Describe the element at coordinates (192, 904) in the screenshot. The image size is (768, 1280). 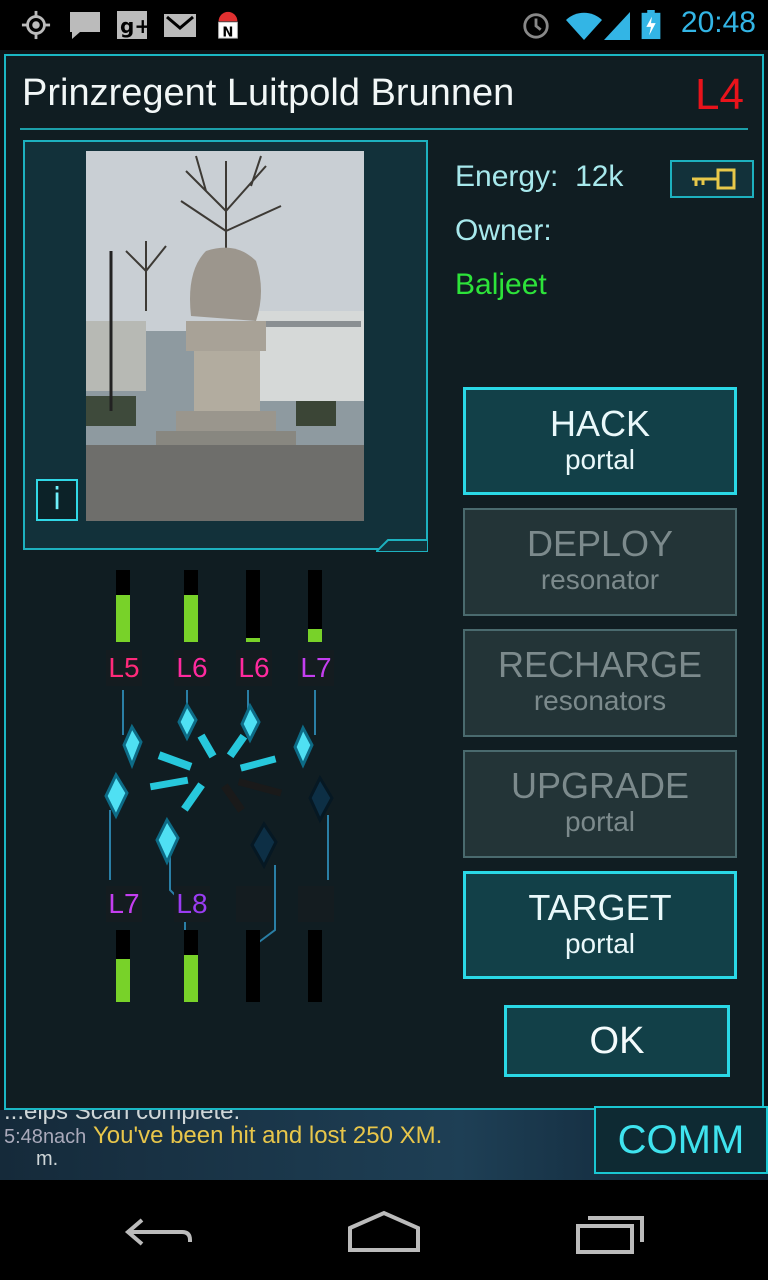
I see `bottom-resonator-level-1: L8` at that location.